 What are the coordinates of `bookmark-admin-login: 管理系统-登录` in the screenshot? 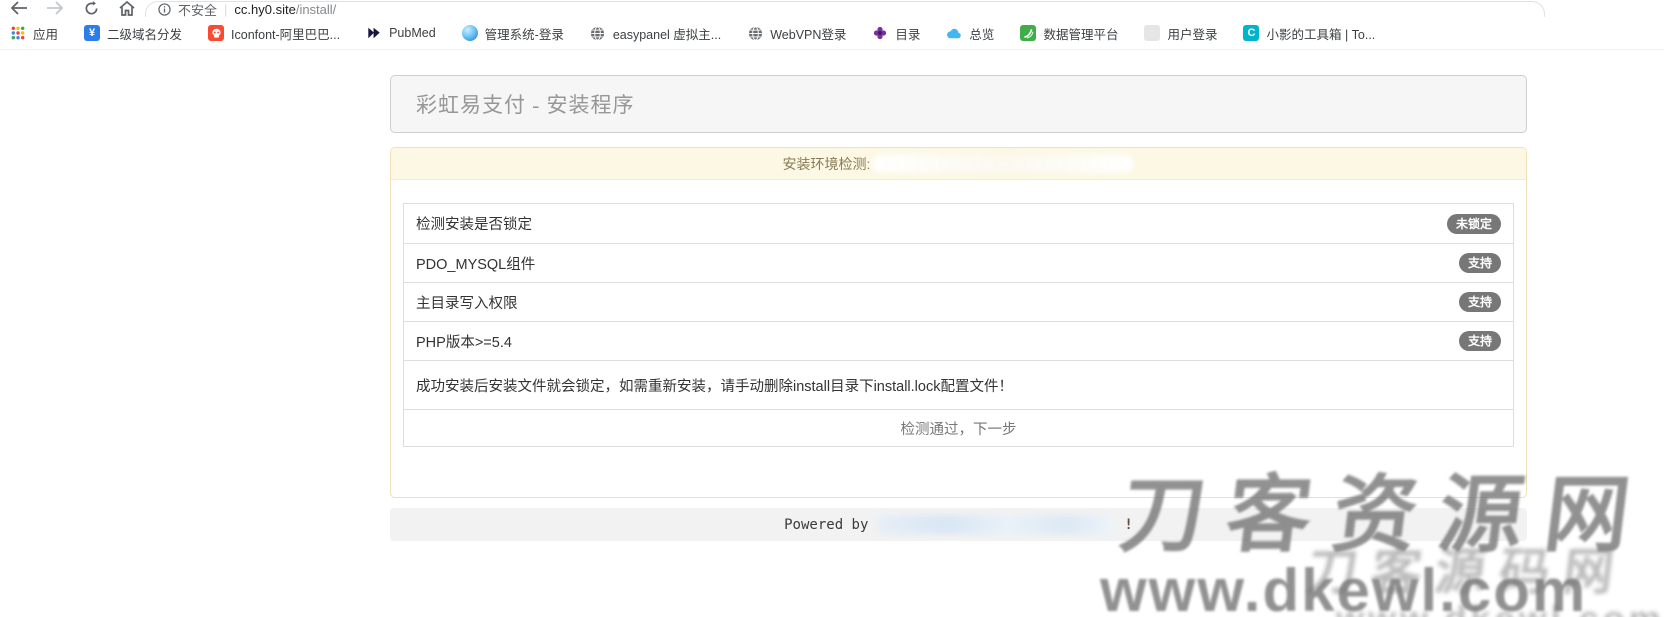 It's located at (512, 33).